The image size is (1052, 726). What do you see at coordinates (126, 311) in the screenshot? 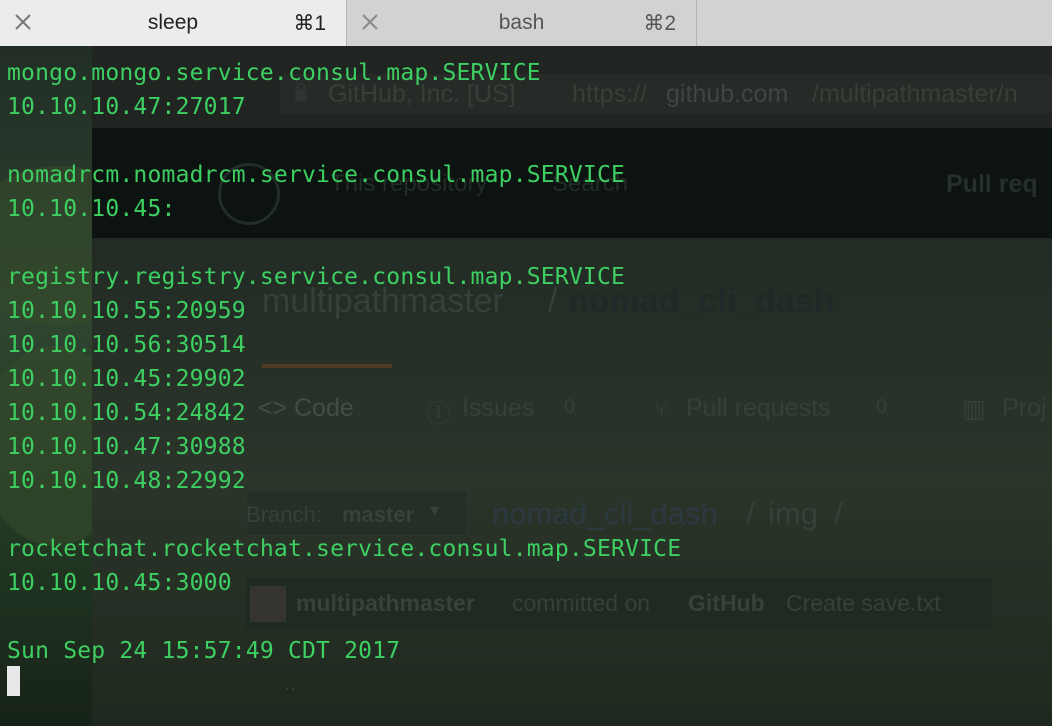
I see `terminal-line: 10.10.10.55:20959` at bounding box center [126, 311].